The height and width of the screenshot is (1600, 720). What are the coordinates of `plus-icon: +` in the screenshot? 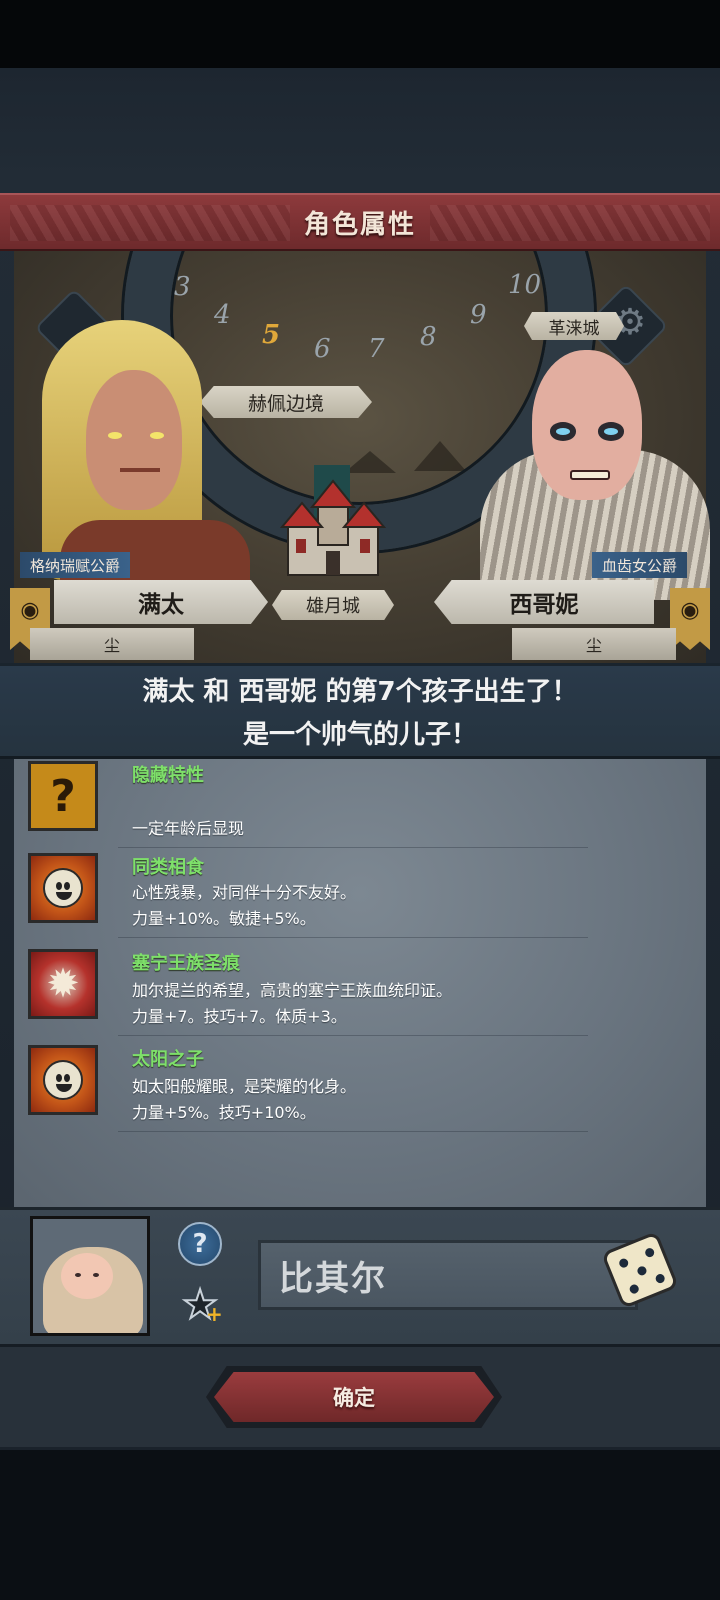 It's located at (214, 1314).